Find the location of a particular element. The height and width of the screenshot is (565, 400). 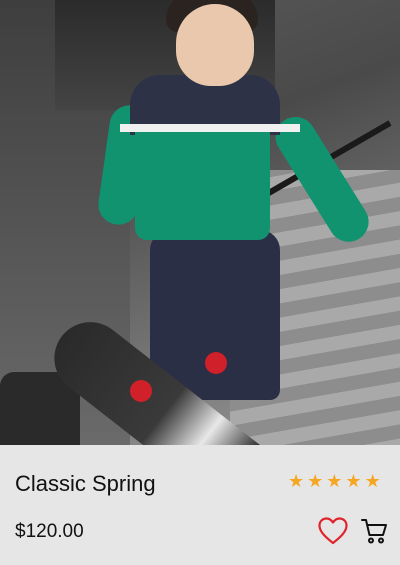

product-title: Classic Spring is located at coordinates (85, 483).